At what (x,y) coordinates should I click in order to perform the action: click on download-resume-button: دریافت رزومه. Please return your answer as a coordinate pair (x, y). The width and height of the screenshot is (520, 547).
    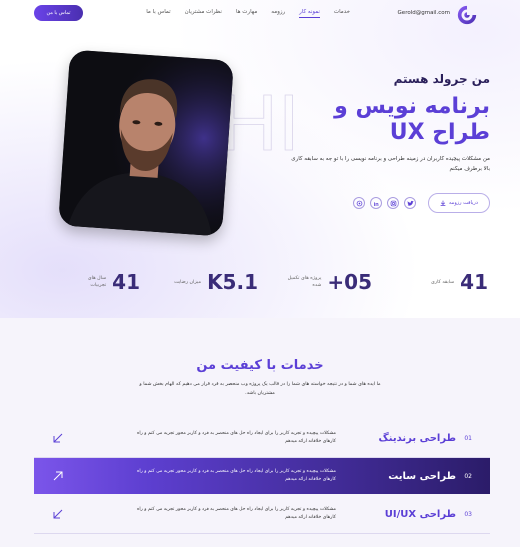
    Looking at the image, I should click on (459, 203).